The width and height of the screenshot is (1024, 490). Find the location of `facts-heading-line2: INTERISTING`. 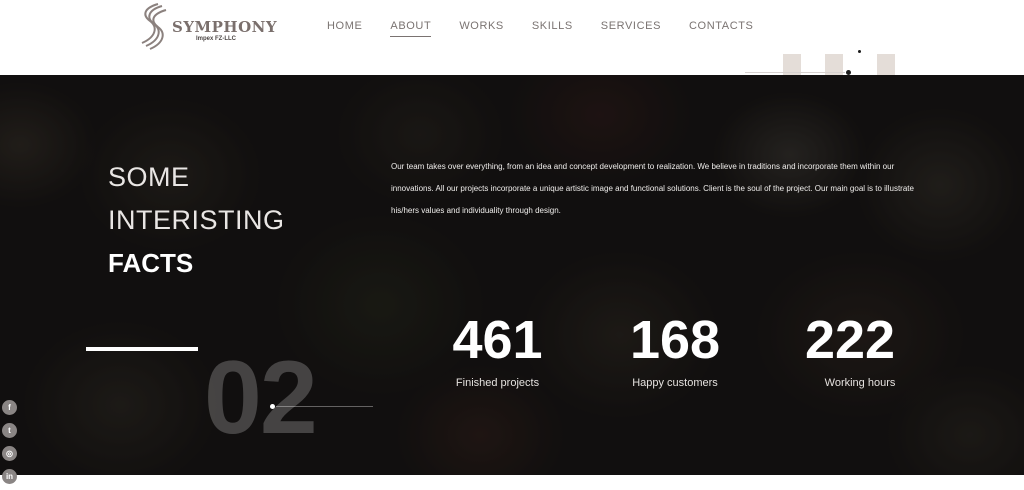

facts-heading-line2: INTERISTING is located at coordinates (196, 220).